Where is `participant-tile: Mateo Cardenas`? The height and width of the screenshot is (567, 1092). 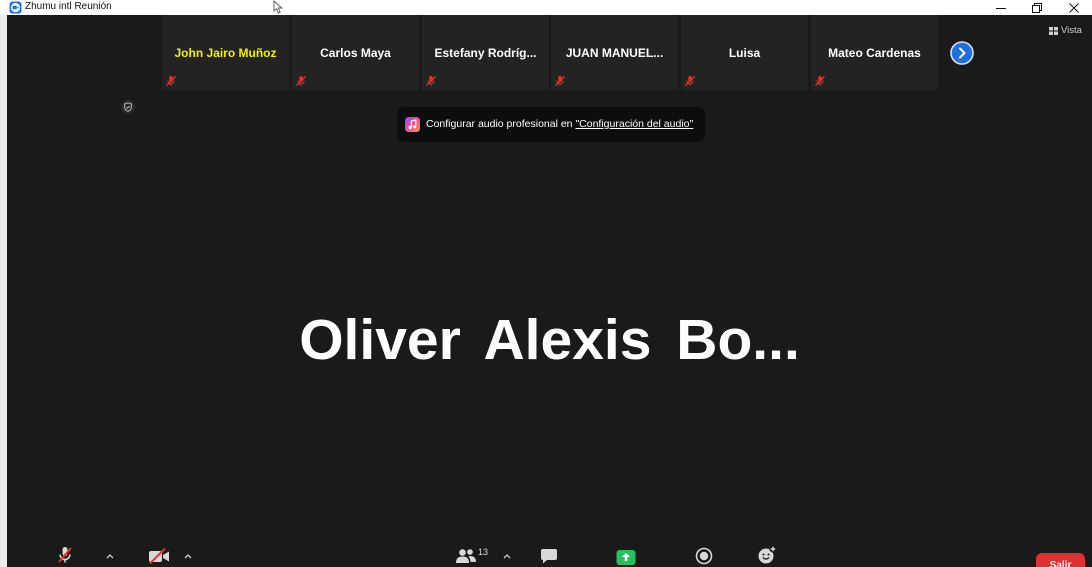
participant-tile: Mateo Cardenas is located at coordinates (874, 52).